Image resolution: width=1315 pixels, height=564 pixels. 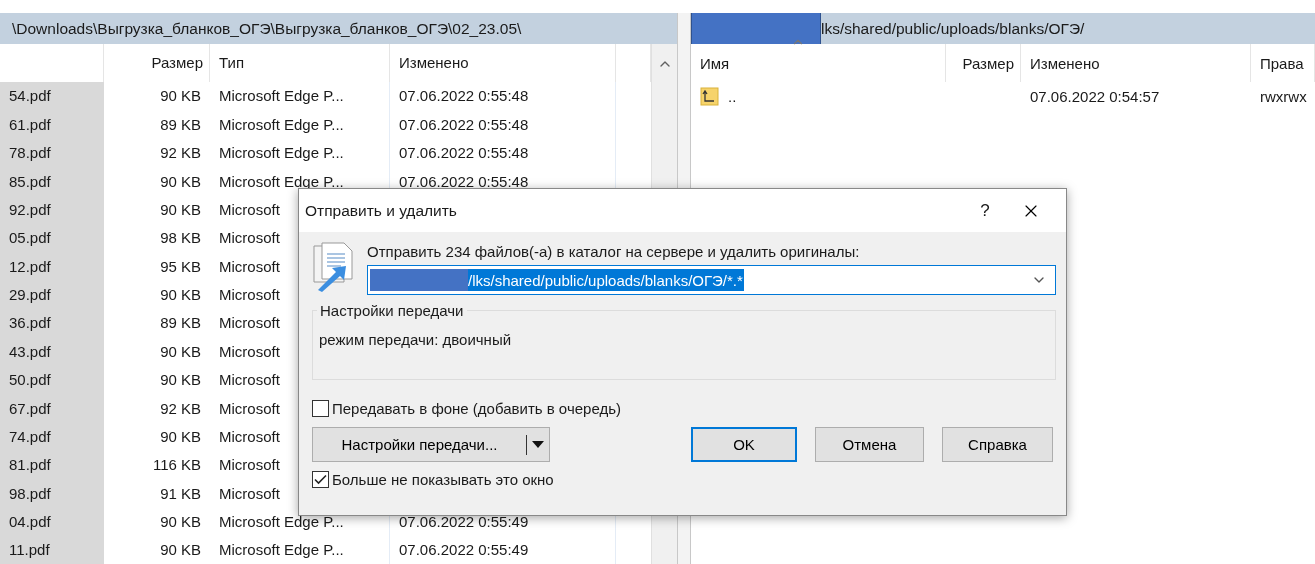 What do you see at coordinates (52, 351) in the screenshot?
I see `file-name: 43.pdf` at bounding box center [52, 351].